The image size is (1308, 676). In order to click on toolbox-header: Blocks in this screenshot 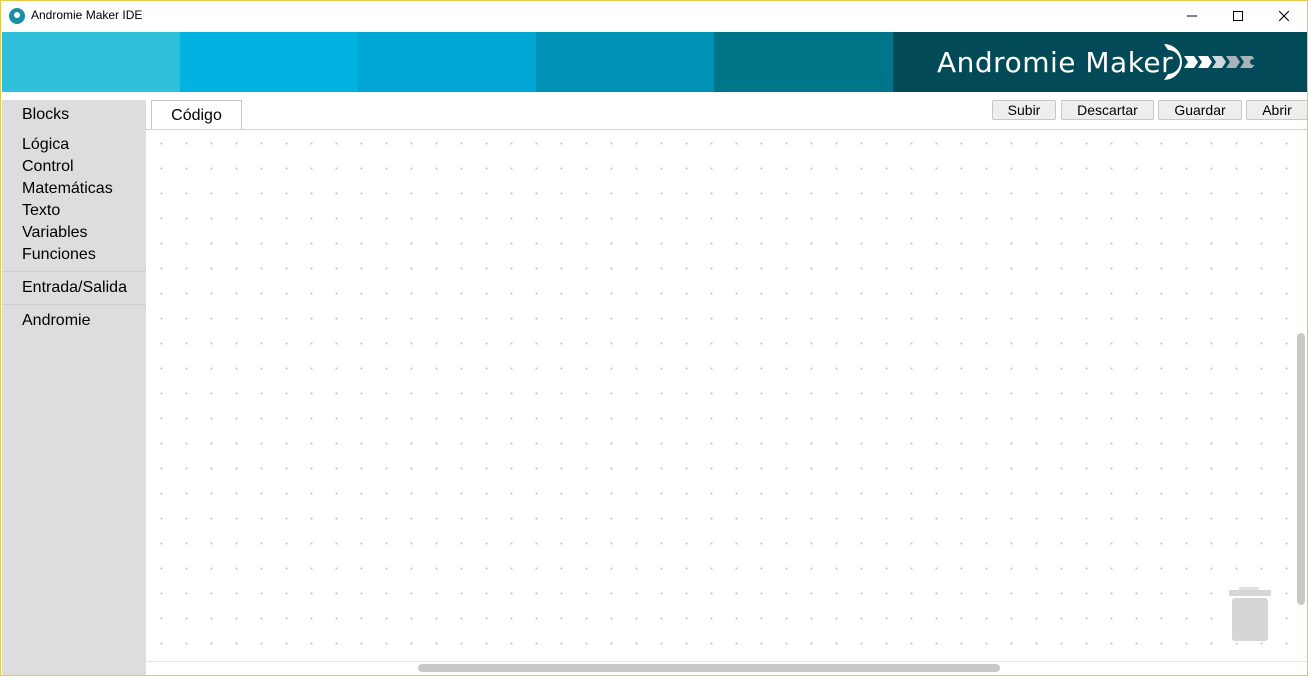, I will do `click(46, 114)`.